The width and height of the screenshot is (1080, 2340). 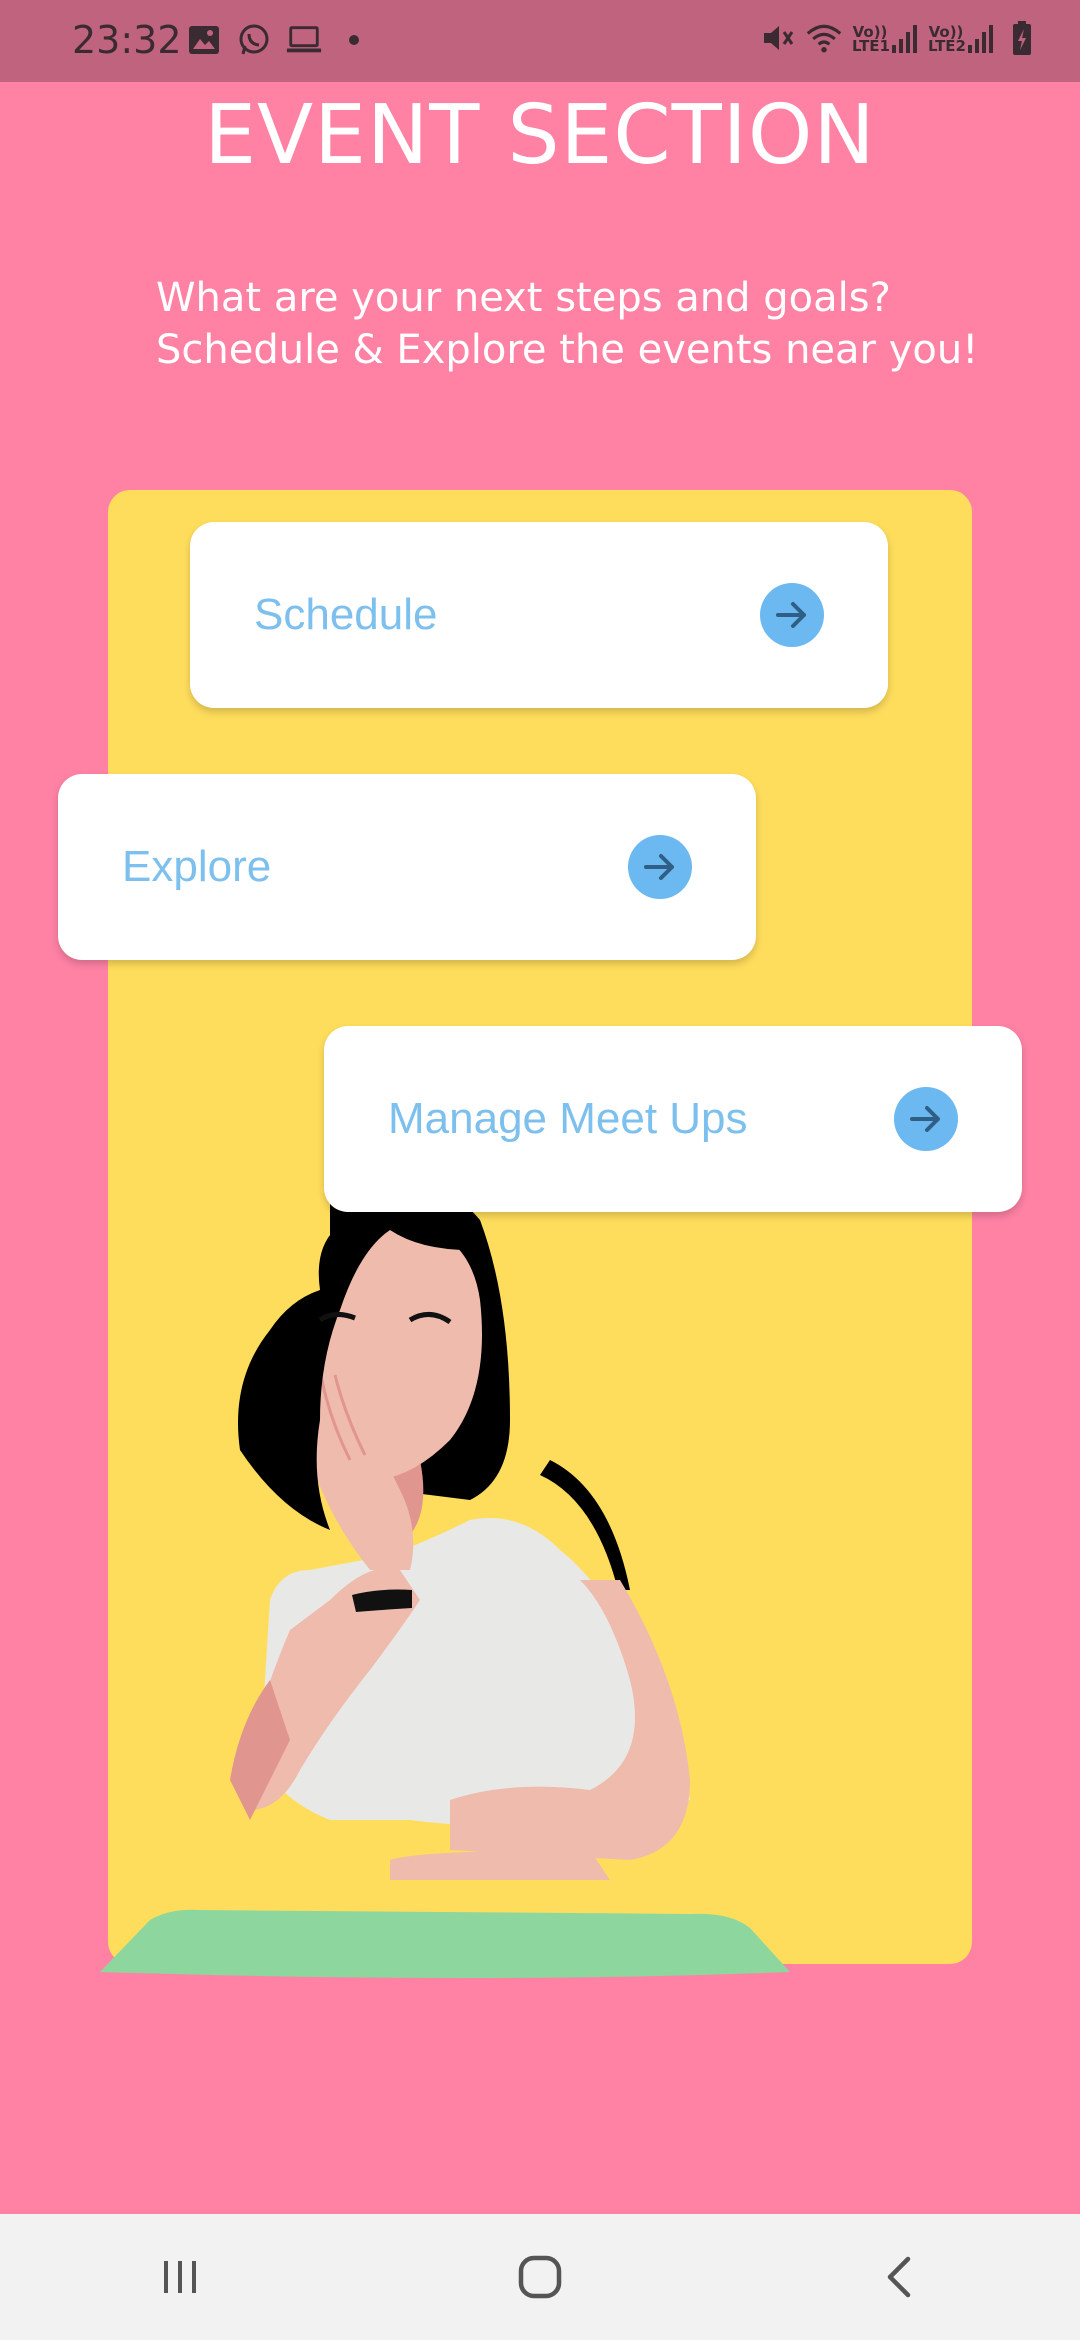 I want to click on schedule-card: Schedule, so click(x=539, y=615).